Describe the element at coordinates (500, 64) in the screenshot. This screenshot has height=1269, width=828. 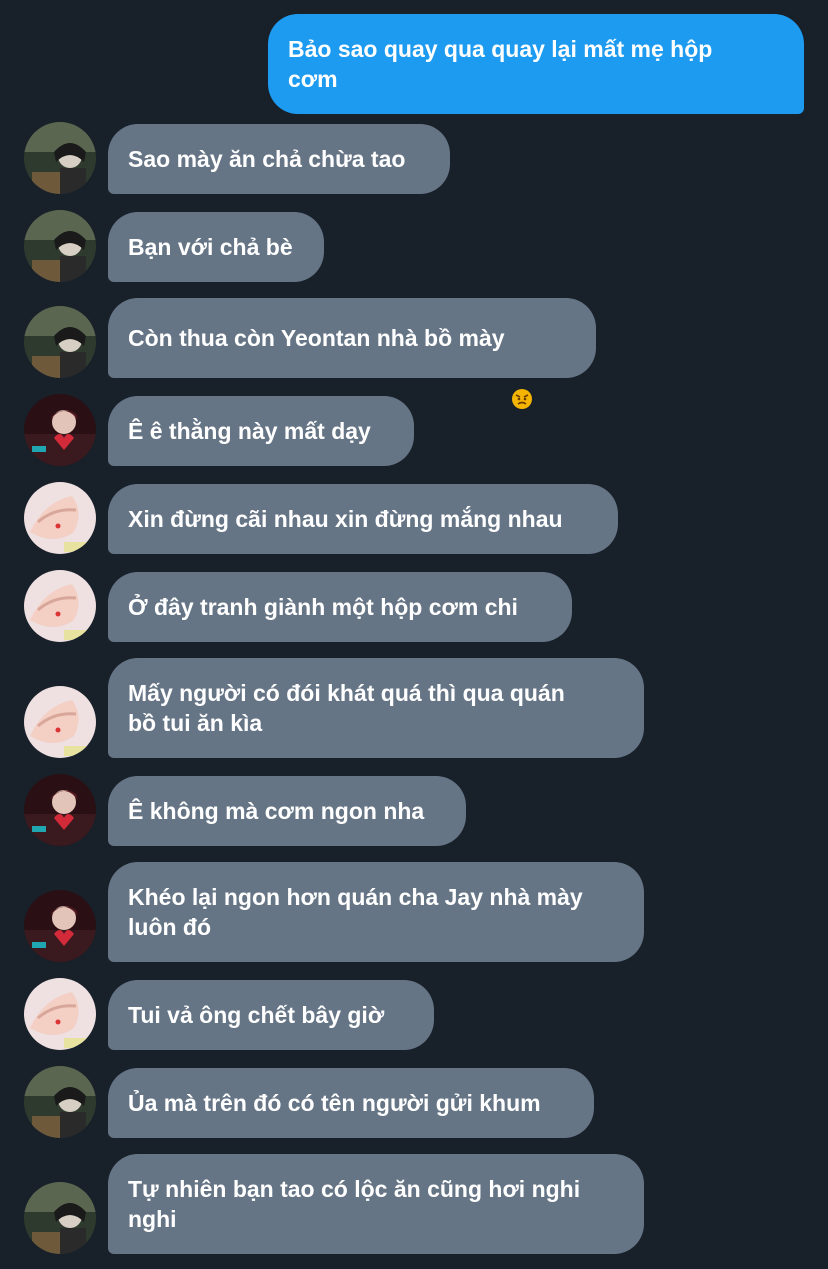
I see `message-text: Bảo sao quay qua quay lại mất mẹ hộp cơm` at that location.